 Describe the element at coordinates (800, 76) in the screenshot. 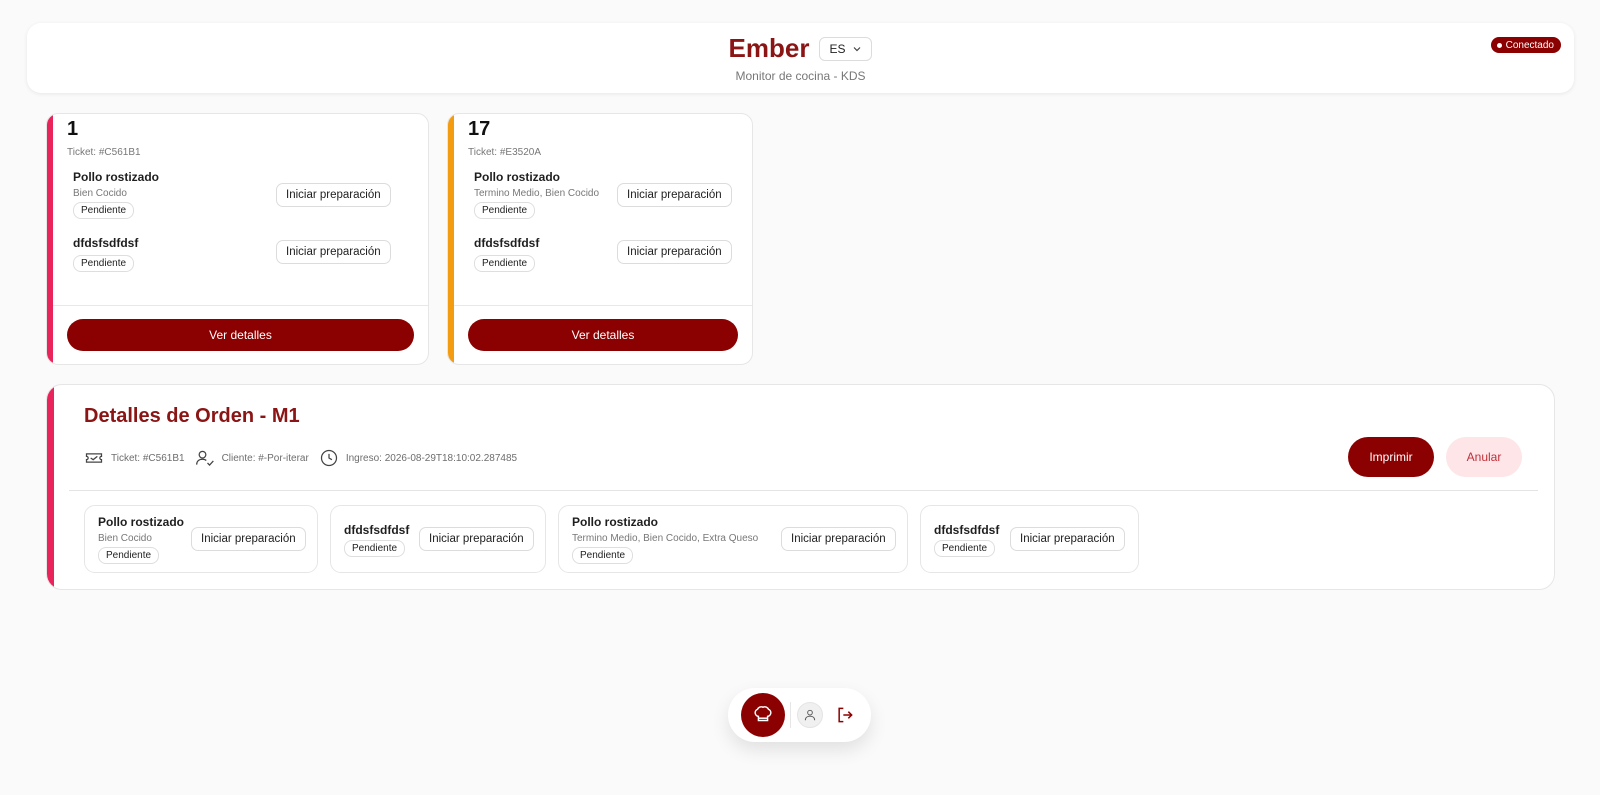

I see `app-subtitle: Monitor de cocina - KDS` at that location.